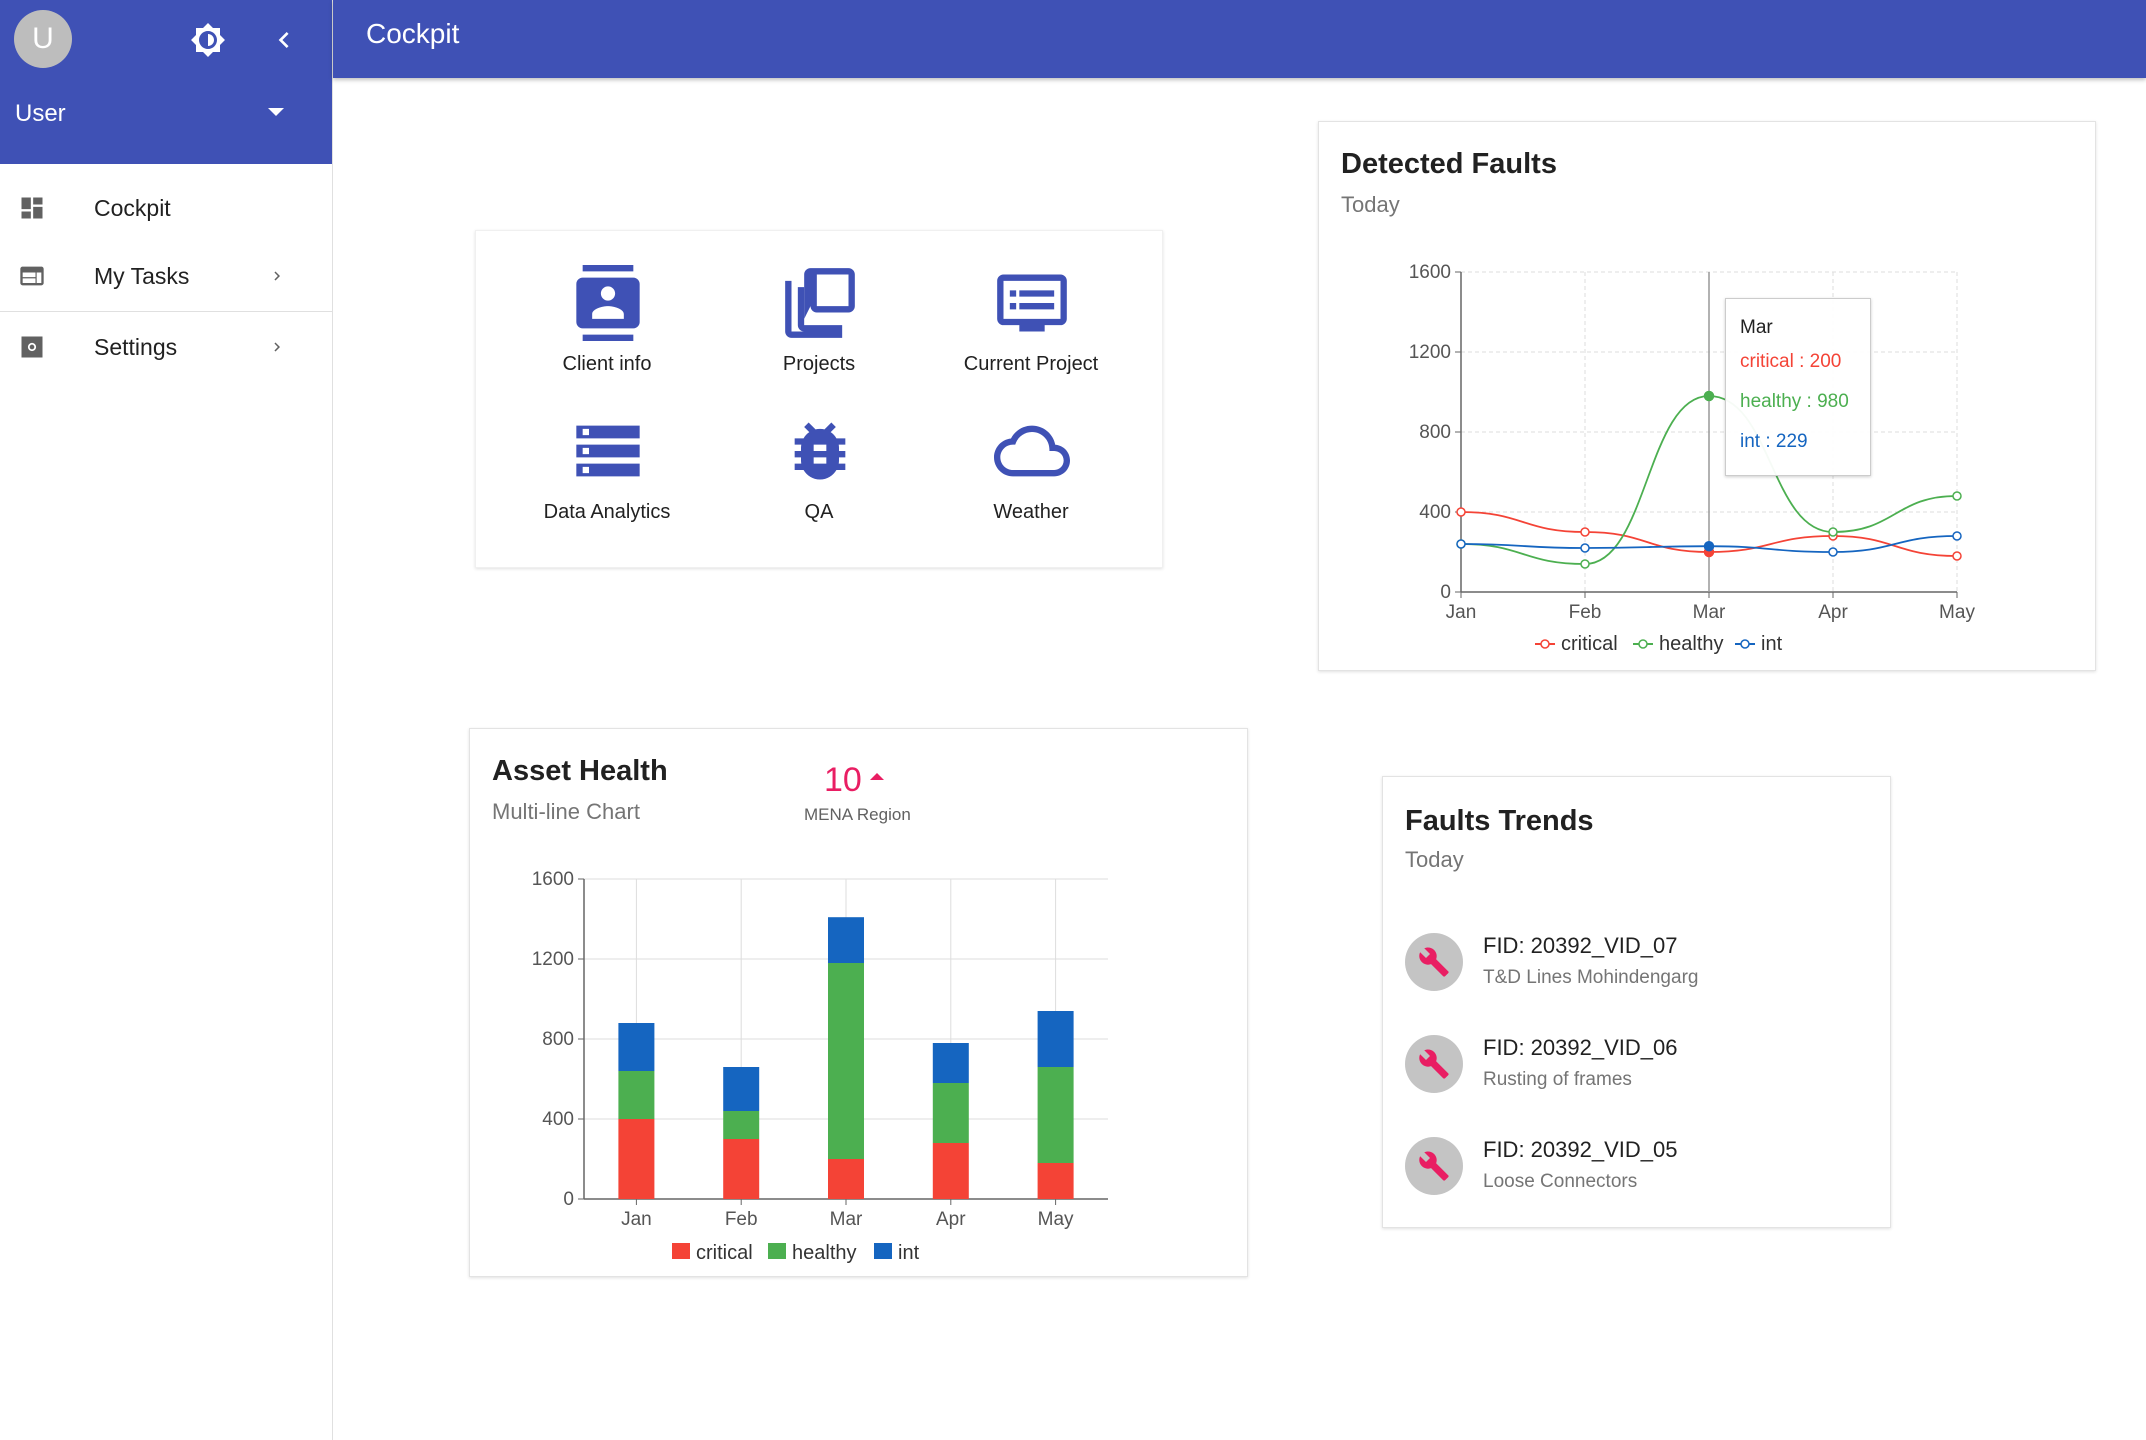 This screenshot has height=1440, width=2146. What do you see at coordinates (819, 483) in the screenshot?
I see `tile-qa: QA` at bounding box center [819, 483].